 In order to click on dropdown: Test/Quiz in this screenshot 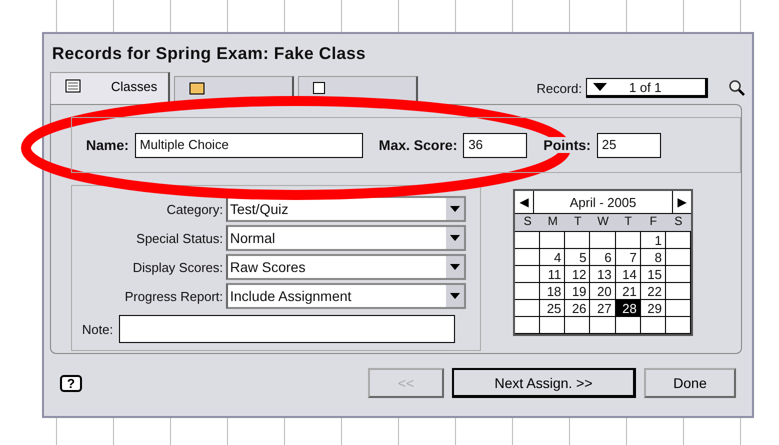, I will do `click(346, 209)`.